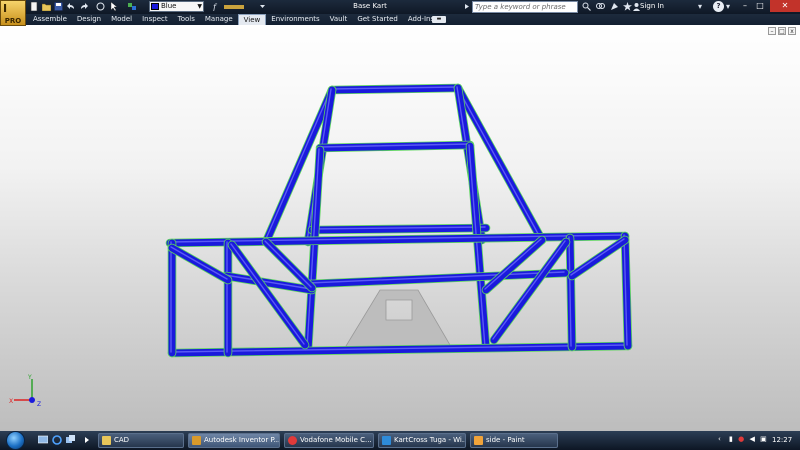 Image resolution: width=800 pixels, height=450 pixels. Describe the element at coordinates (71, 440) in the screenshot. I see `switch-windows-icon` at that location.